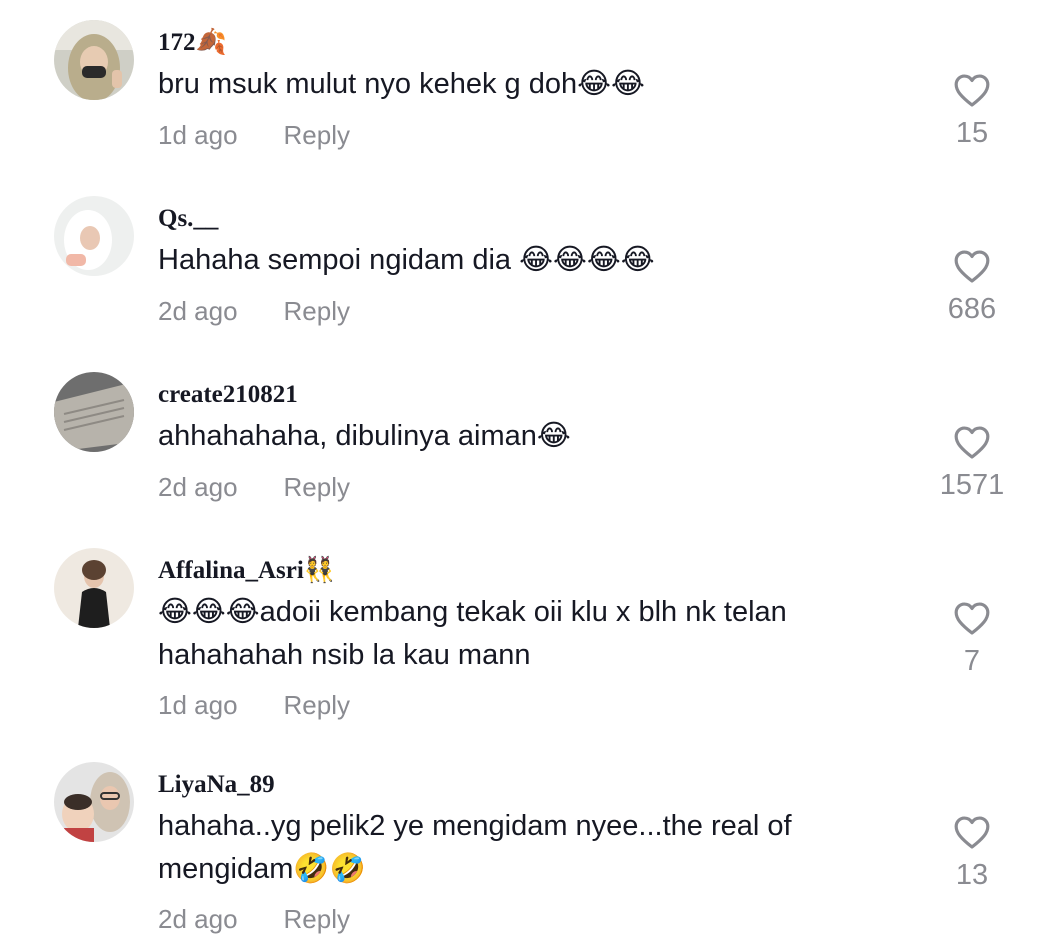 This screenshot has height=946, width=1060. Describe the element at coordinates (972, 463) in the screenshot. I see `like-button: 1571` at that location.